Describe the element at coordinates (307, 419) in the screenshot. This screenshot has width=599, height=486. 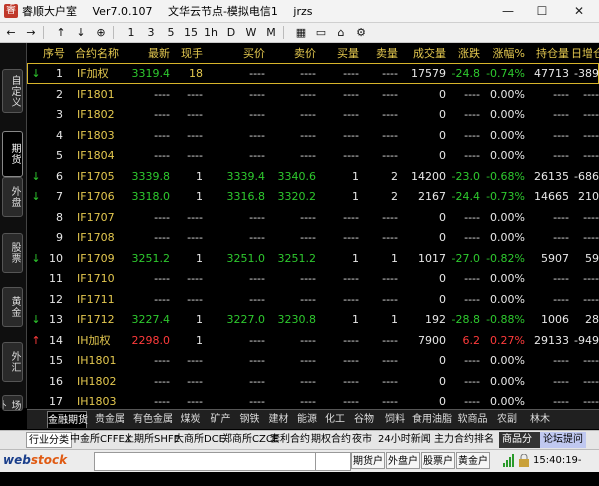
I see `category-tab-7: 能源` at that location.